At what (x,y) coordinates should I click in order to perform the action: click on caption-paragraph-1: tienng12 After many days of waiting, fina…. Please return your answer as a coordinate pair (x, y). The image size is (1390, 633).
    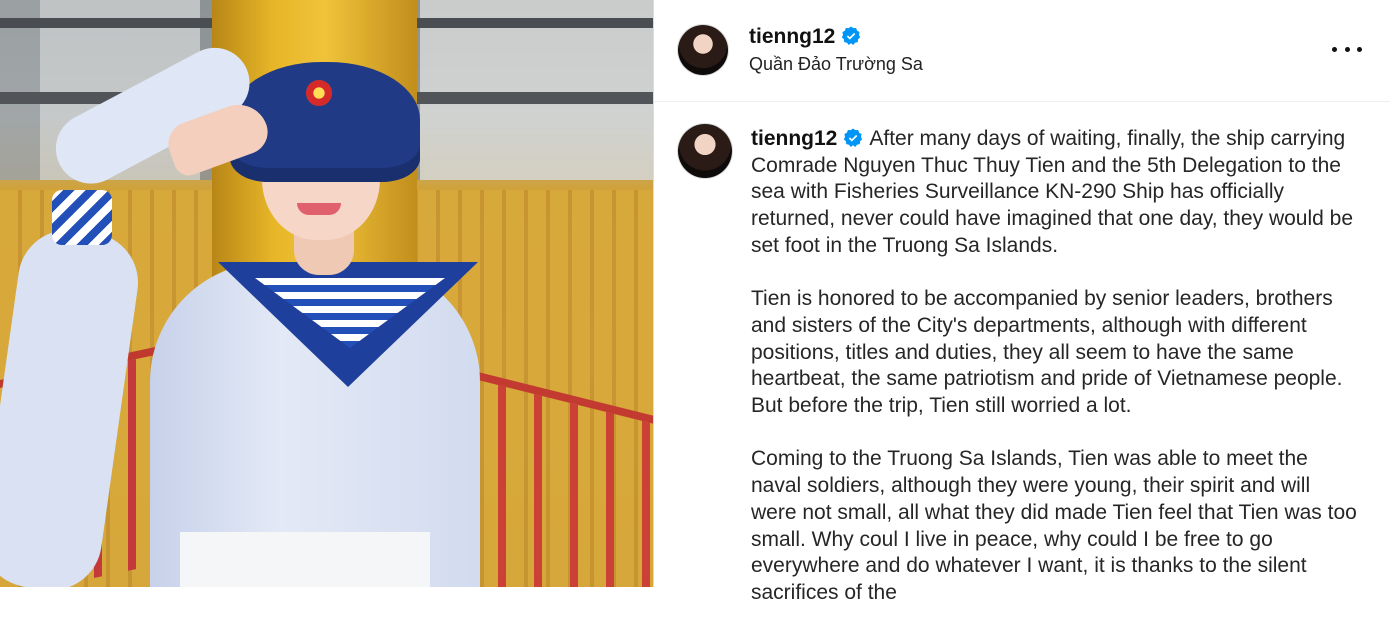
    Looking at the image, I should click on (1056, 193).